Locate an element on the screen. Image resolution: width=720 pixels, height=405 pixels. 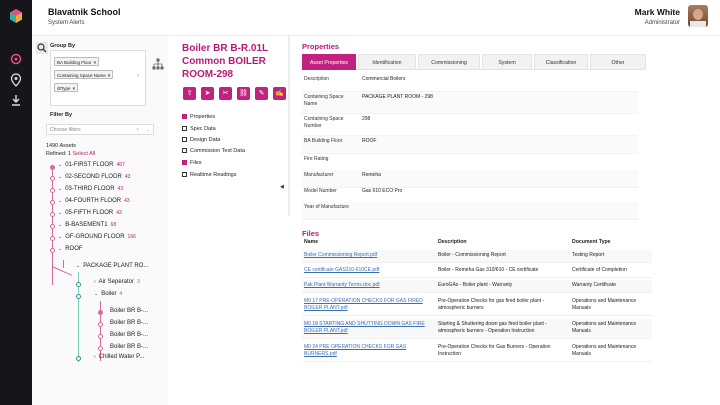
tab-commissioning: Commissioning is located at coordinates (449, 62).